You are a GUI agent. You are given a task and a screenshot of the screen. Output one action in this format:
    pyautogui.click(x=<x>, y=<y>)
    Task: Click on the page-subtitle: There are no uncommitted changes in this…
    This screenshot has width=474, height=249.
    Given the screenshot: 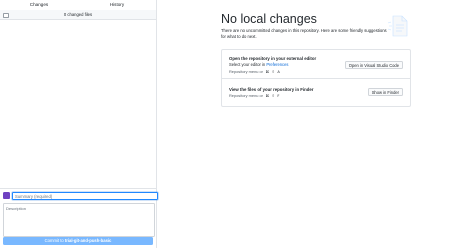 What is the action you would take?
    pyautogui.click(x=304, y=33)
    